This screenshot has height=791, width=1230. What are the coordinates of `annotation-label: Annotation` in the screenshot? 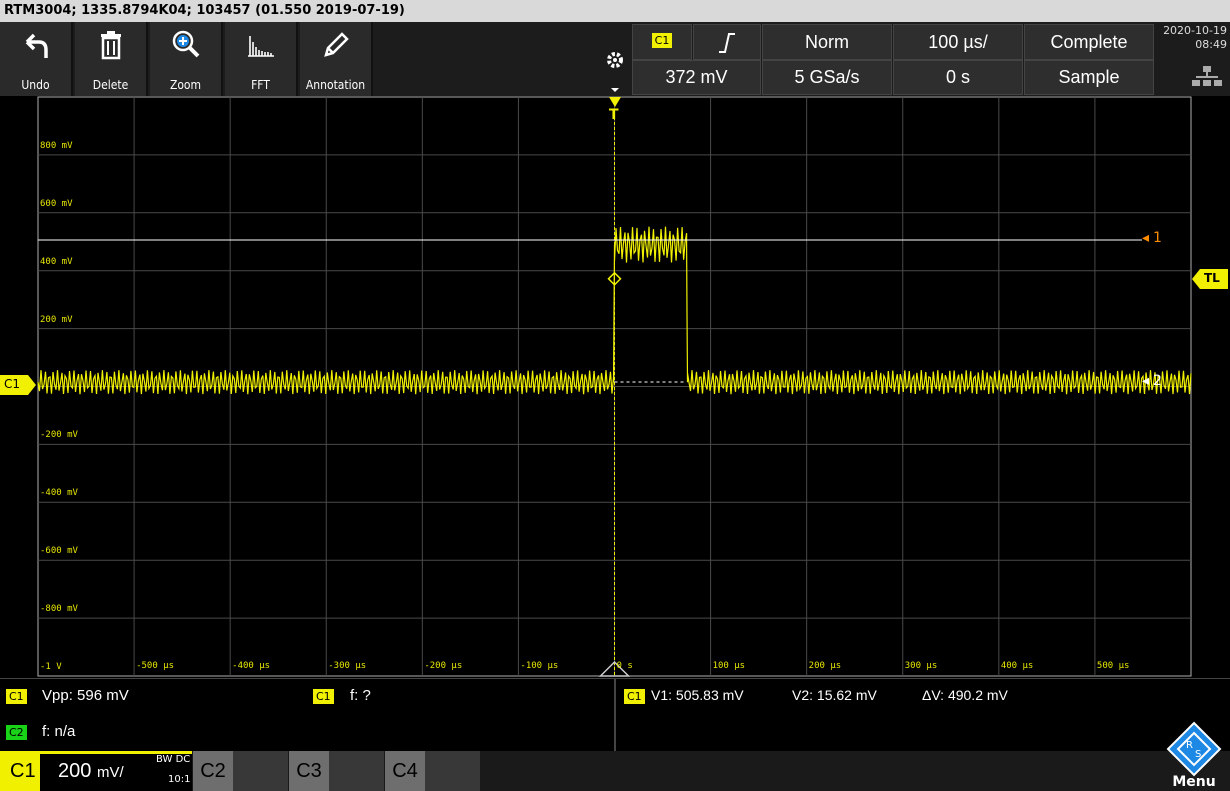 It's located at (335, 85).